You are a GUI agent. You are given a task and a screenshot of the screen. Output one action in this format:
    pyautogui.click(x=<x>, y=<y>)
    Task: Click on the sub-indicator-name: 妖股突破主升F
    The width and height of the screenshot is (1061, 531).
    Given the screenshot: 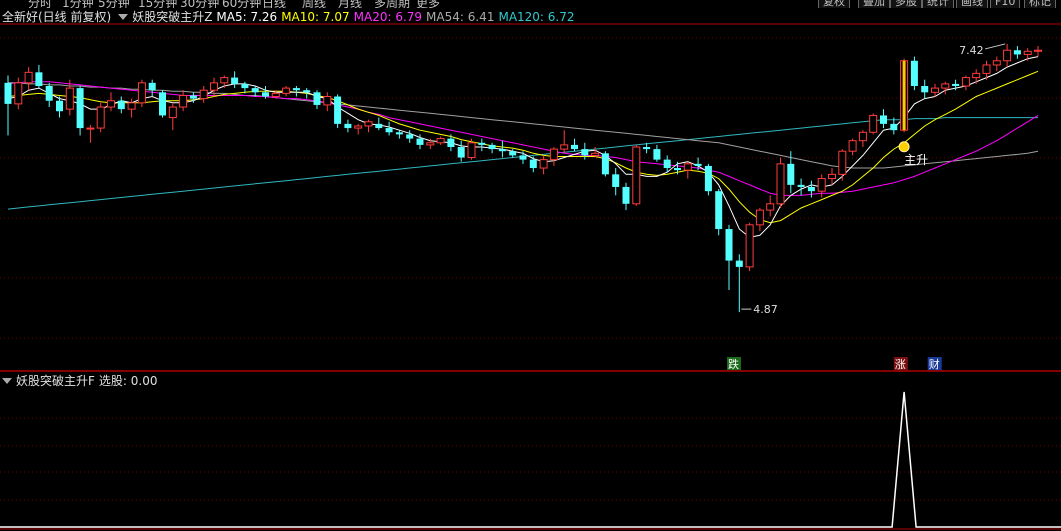 What is the action you would take?
    pyautogui.click(x=55, y=381)
    